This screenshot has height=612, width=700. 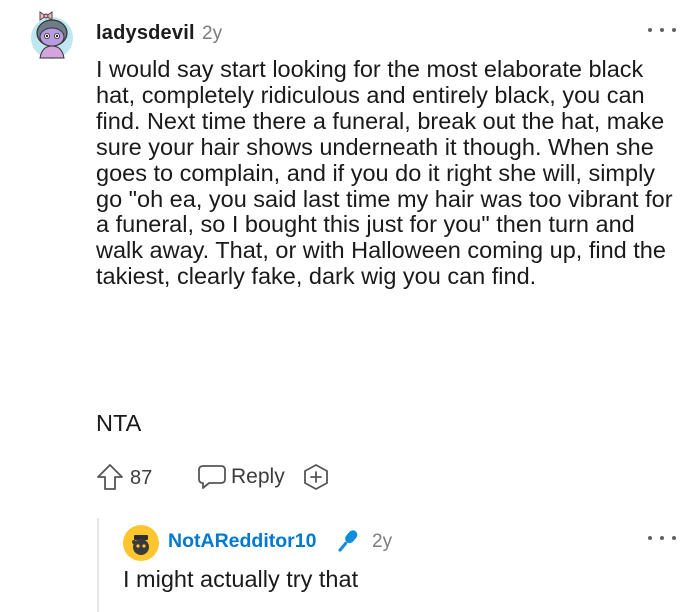 What do you see at coordinates (296, 477) in the screenshot?
I see `comment-actions: 87 Reply` at bounding box center [296, 477].